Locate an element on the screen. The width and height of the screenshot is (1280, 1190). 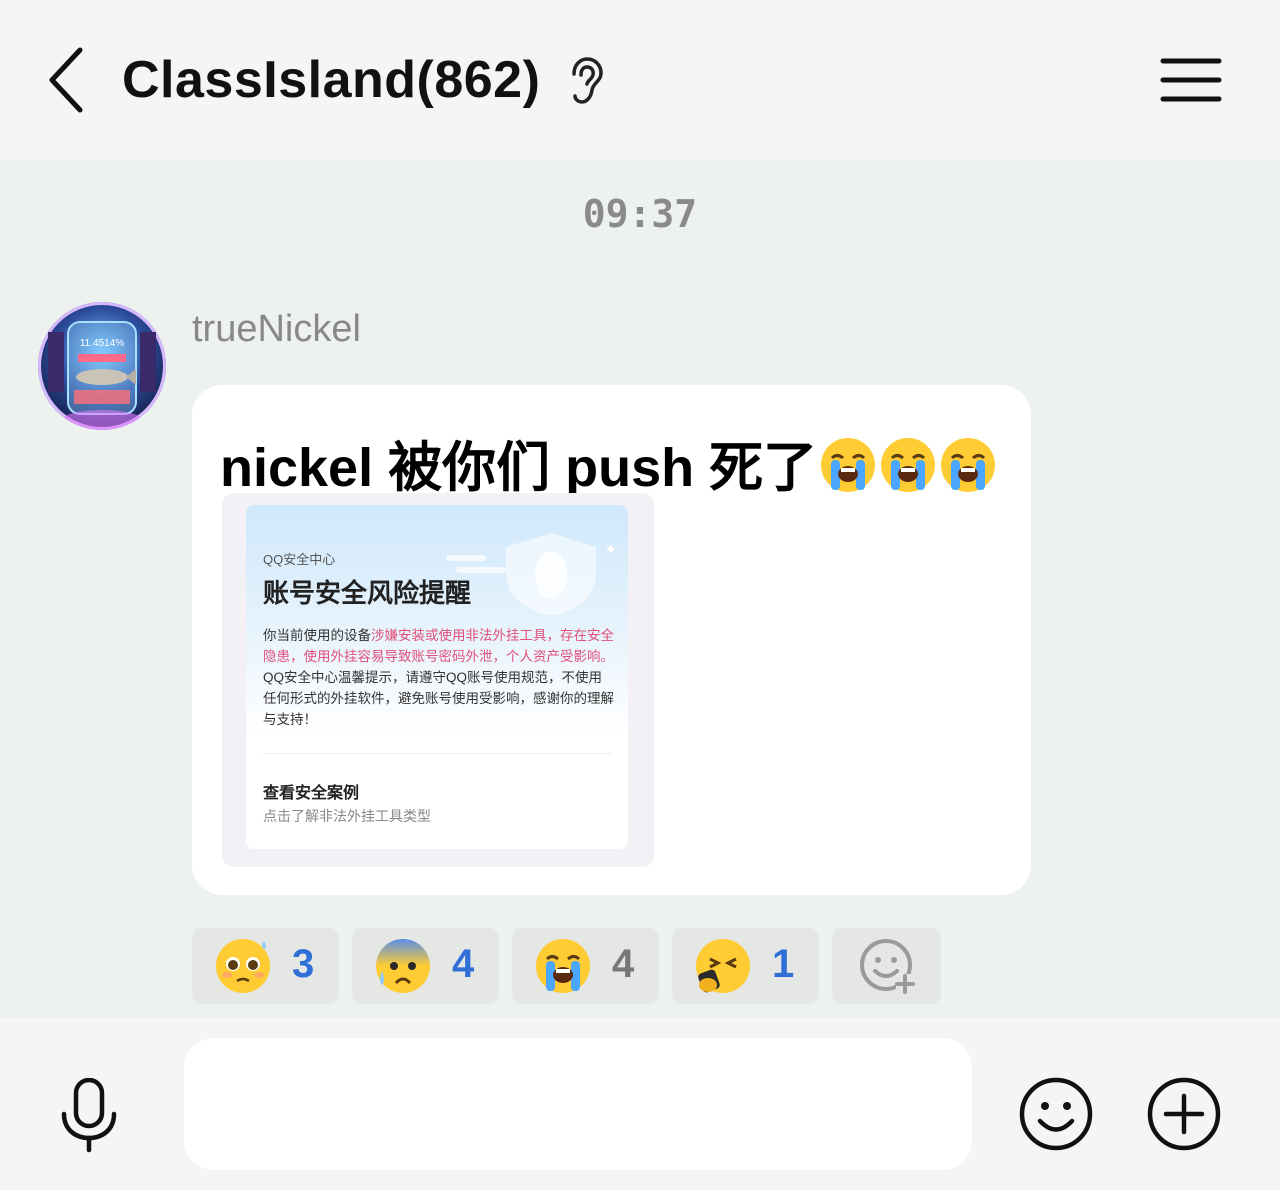
reaction-anxious-face: 4 is located at coordinates (425, 966).